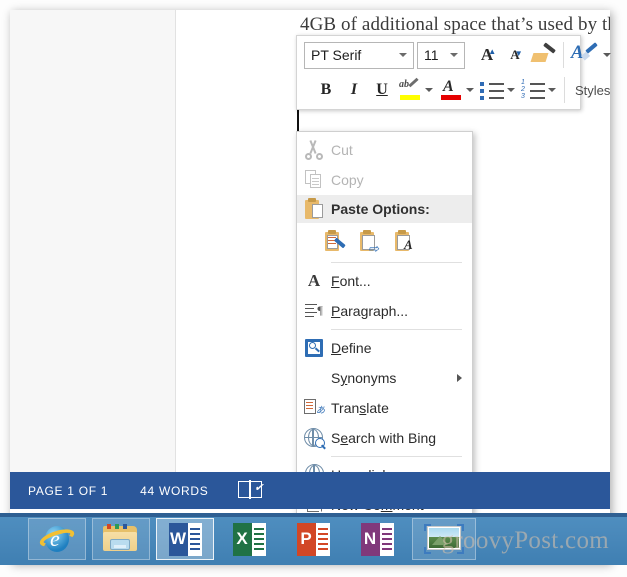  I want to click on menu-item-label: Search with Bing, so click(384, 438).